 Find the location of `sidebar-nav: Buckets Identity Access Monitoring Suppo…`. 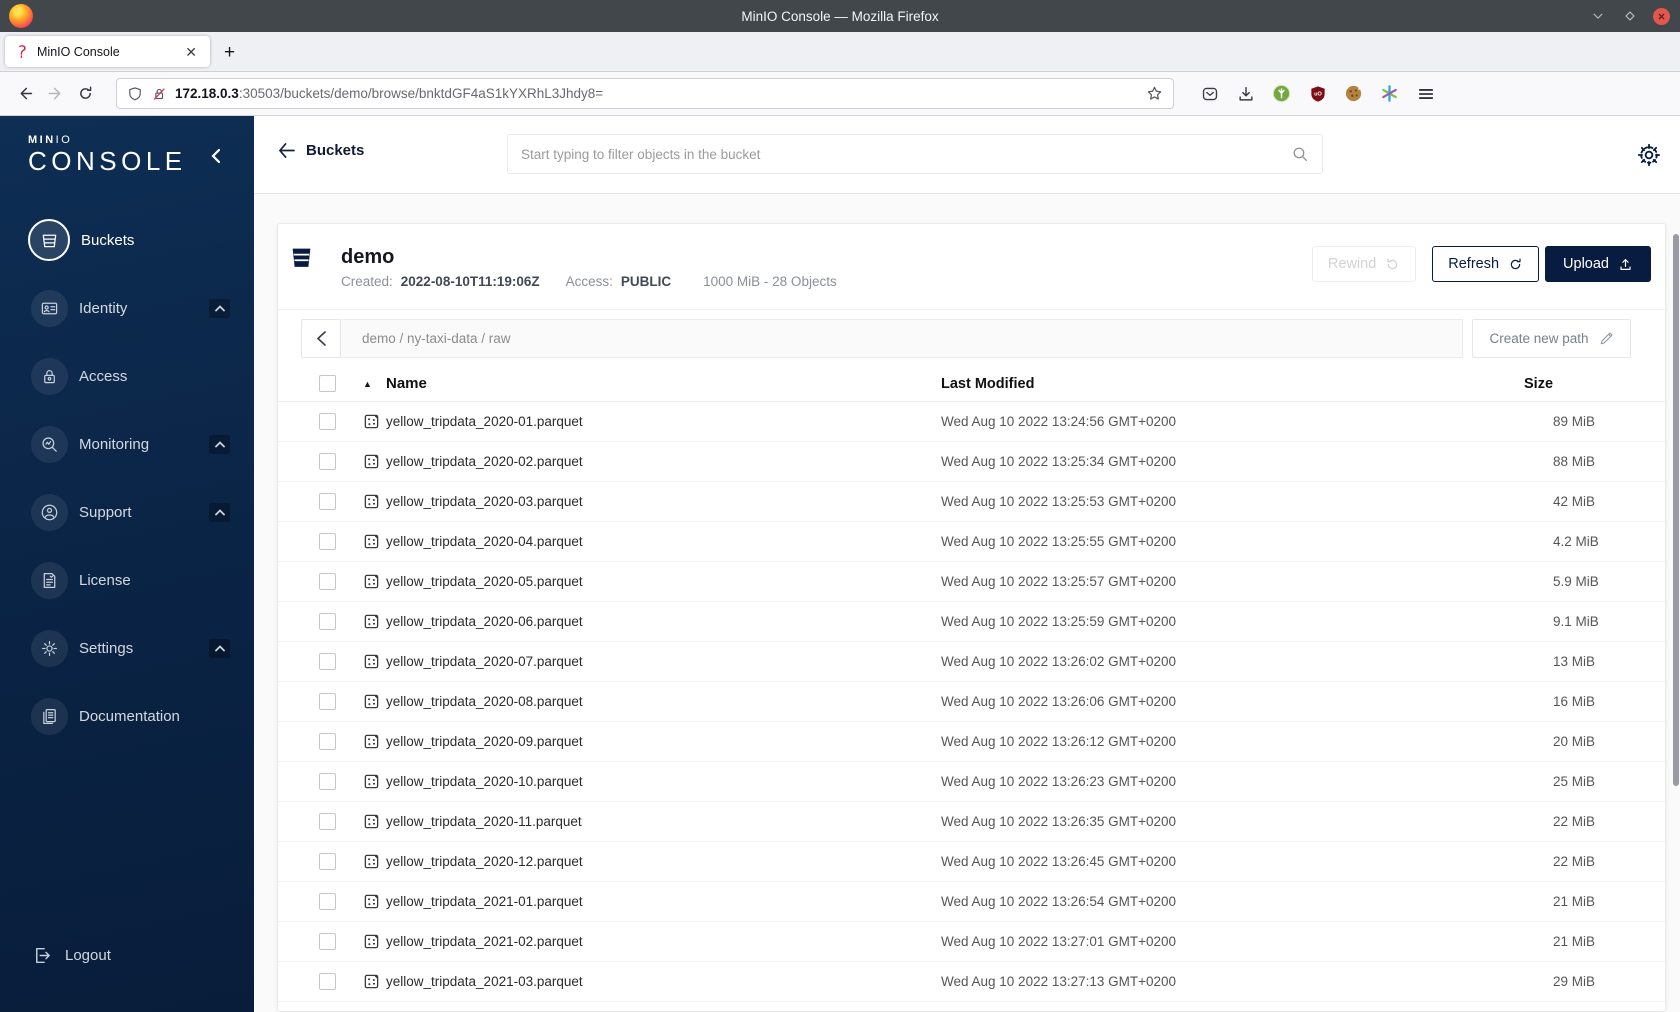

sidebar-nav: Buckets Identity Access Monitoring Suppo… is located at coordinates (127, 478).